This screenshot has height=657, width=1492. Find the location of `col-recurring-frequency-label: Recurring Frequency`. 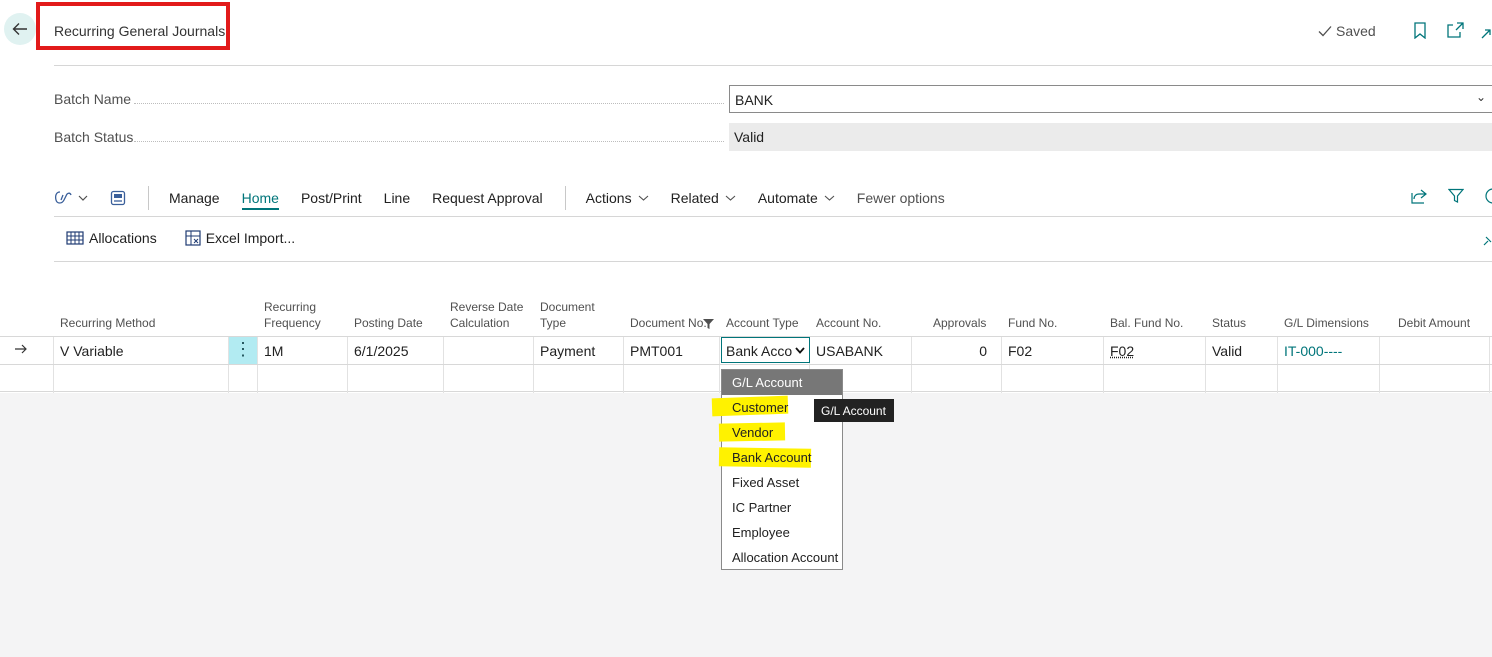

col-recurring-frequency-label: Recurring Frequency is located at coordinates (303, 315).